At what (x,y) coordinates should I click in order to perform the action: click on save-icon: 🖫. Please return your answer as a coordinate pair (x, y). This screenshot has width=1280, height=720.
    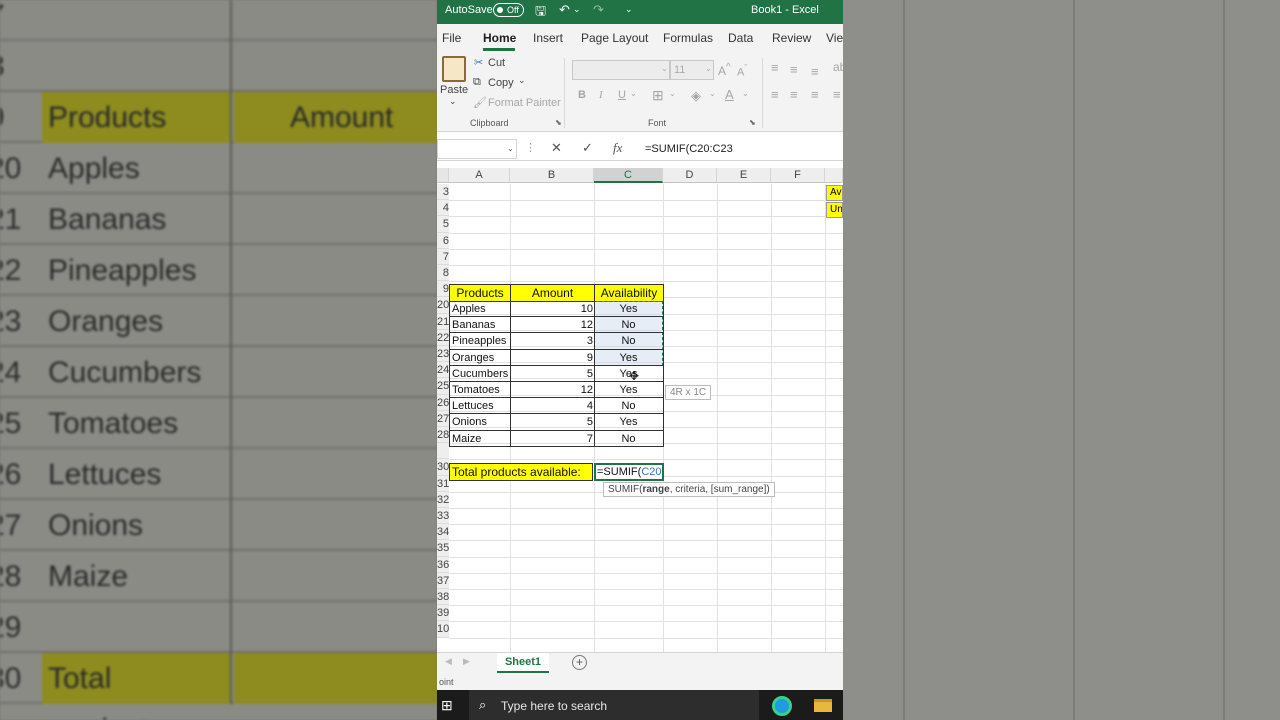
    Looking at the image, I should click on (540, 13).